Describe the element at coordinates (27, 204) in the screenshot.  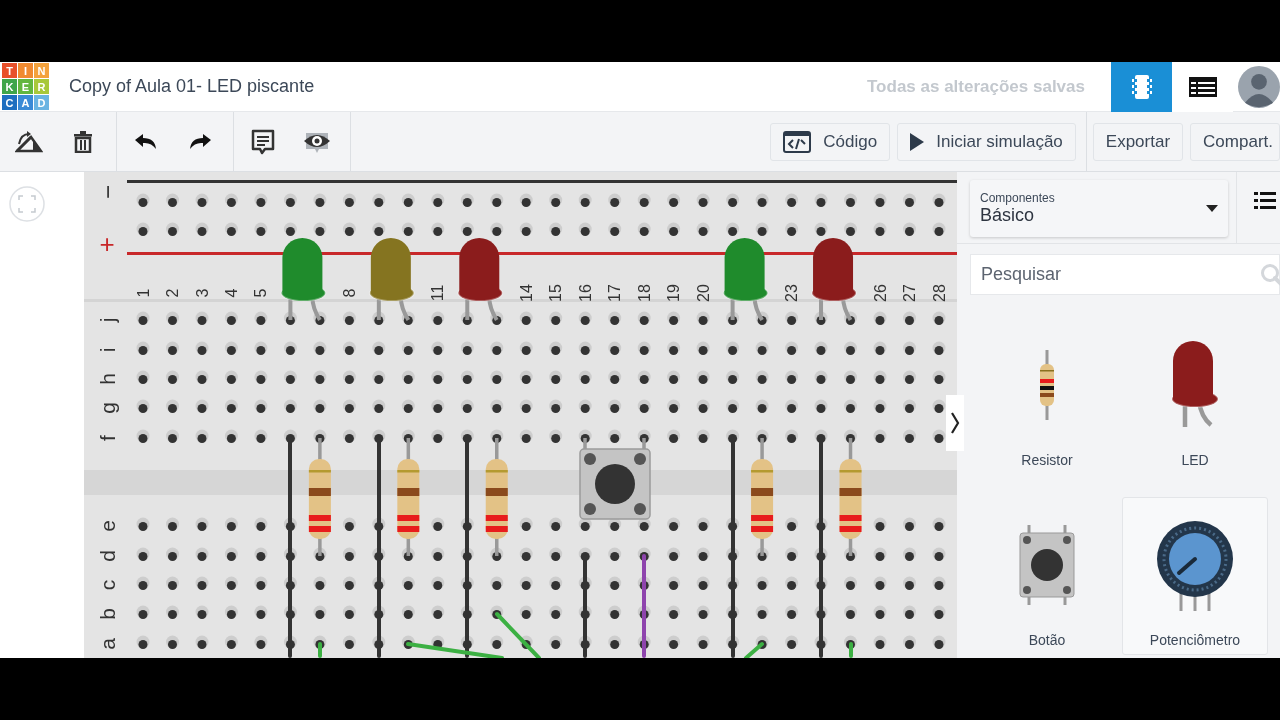
I see `fit-view-icon` at that location.